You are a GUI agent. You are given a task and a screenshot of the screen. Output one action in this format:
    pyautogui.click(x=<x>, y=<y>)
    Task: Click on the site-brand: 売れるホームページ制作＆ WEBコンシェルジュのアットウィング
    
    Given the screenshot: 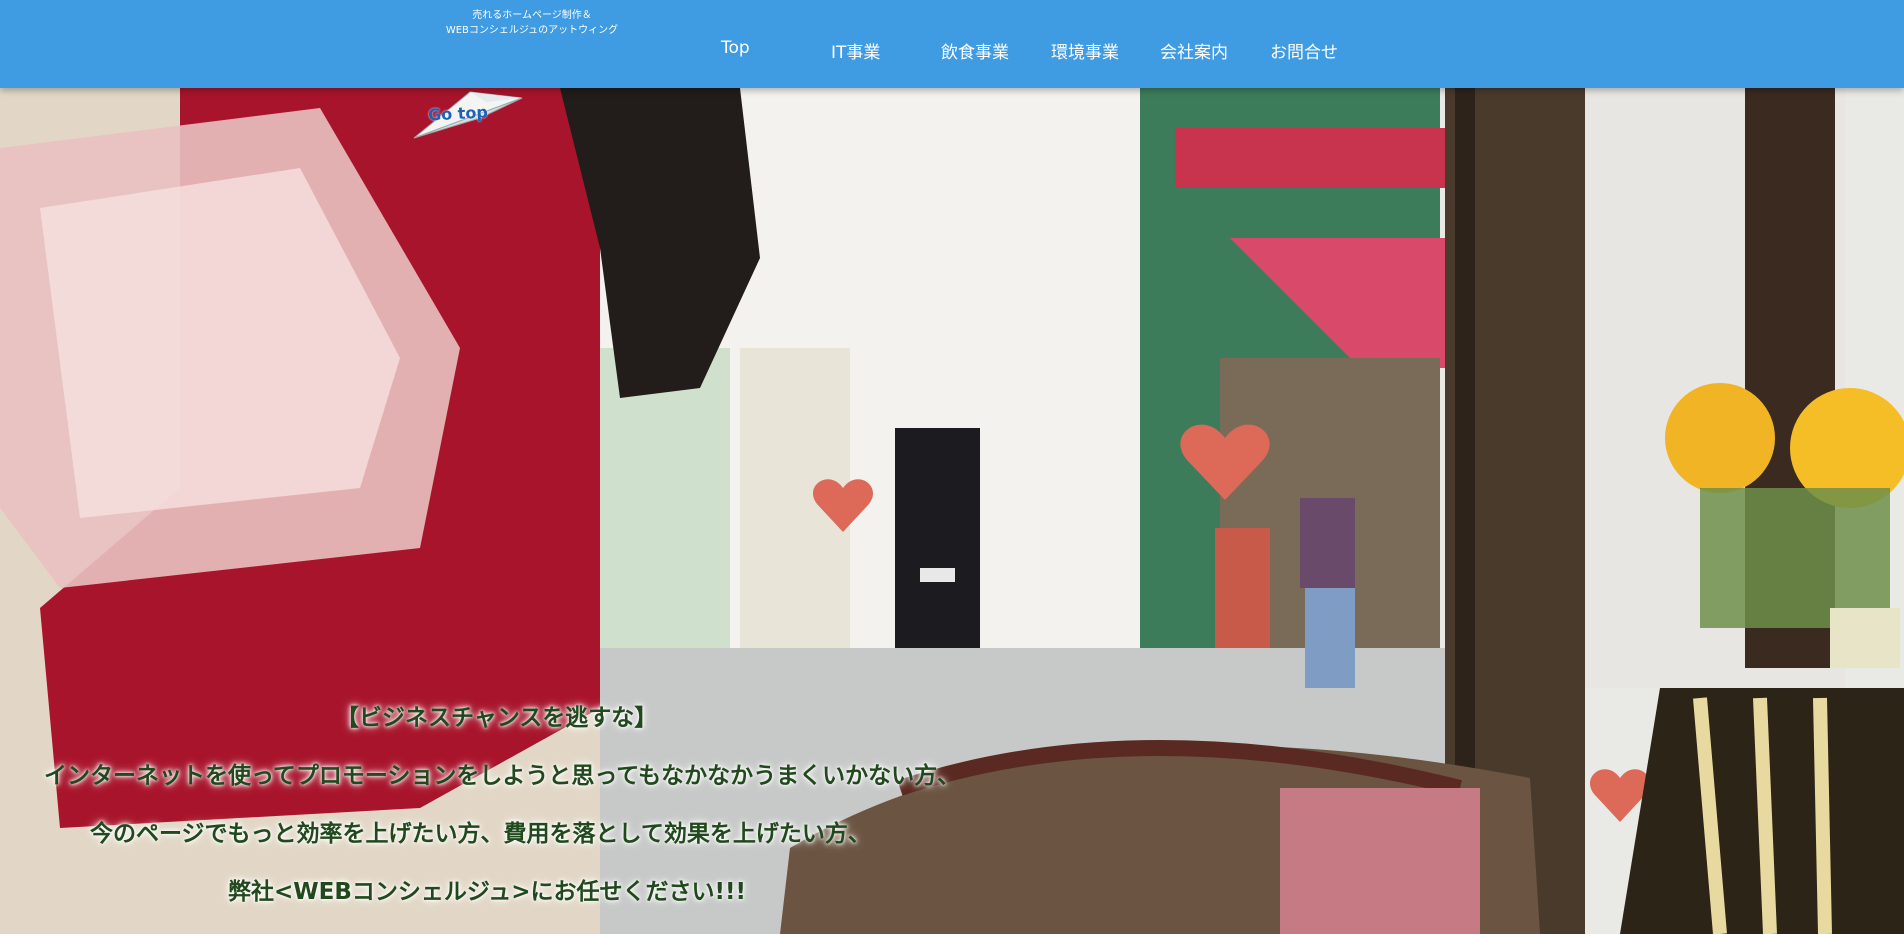 What is the action you would take?
    pyautogui.click(x=532, y=23)
    